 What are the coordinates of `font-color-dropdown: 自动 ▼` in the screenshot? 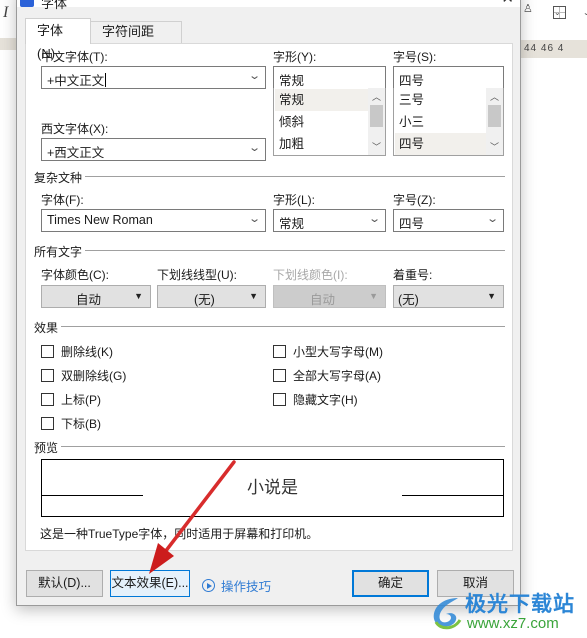 It's located at (96, 296).